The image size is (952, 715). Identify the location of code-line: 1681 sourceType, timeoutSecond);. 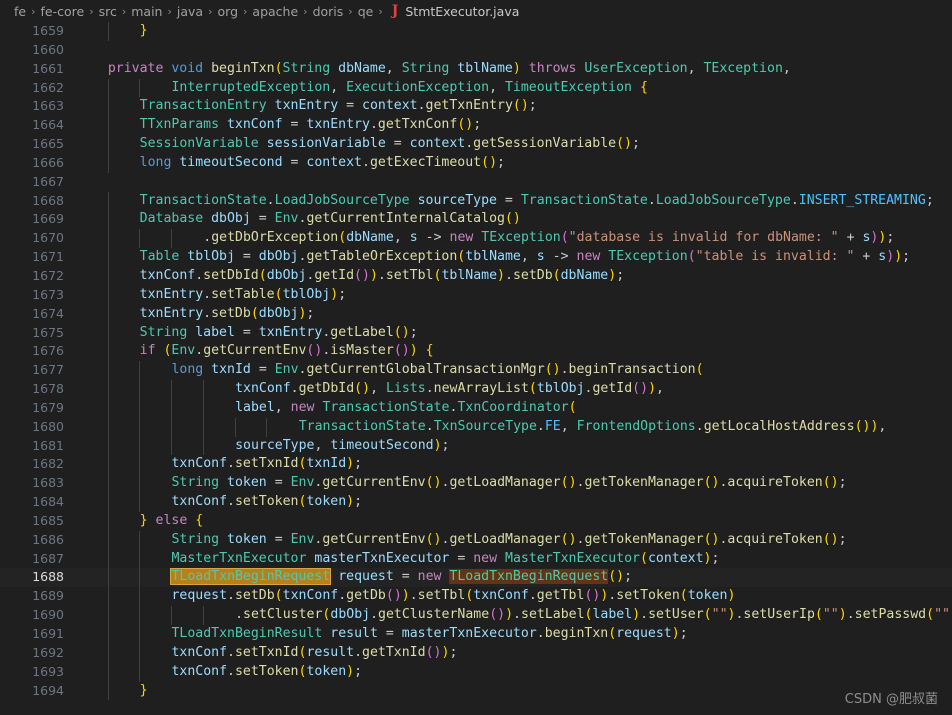
(476, 446).